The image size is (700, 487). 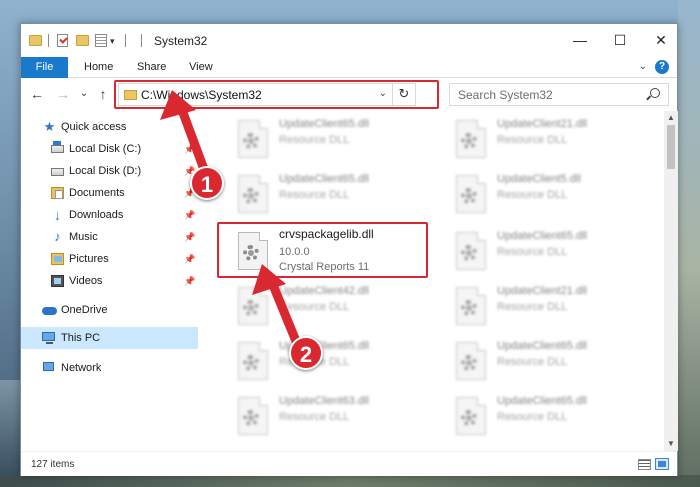 I want to click on scrollbar-thumb, so click(x=671, y=147).